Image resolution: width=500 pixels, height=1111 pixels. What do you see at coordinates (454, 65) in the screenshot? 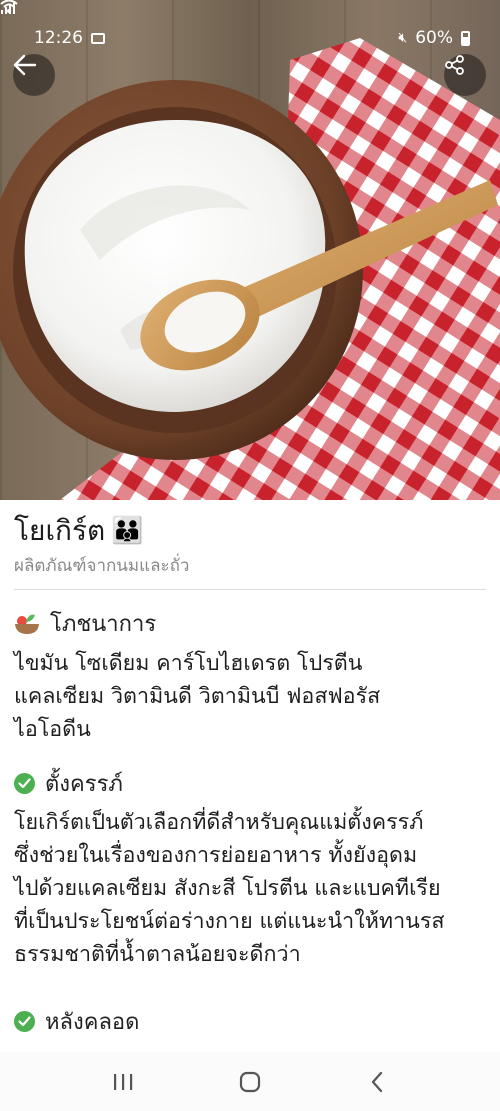
I see `share-icon` at bounding box center [454, 65].